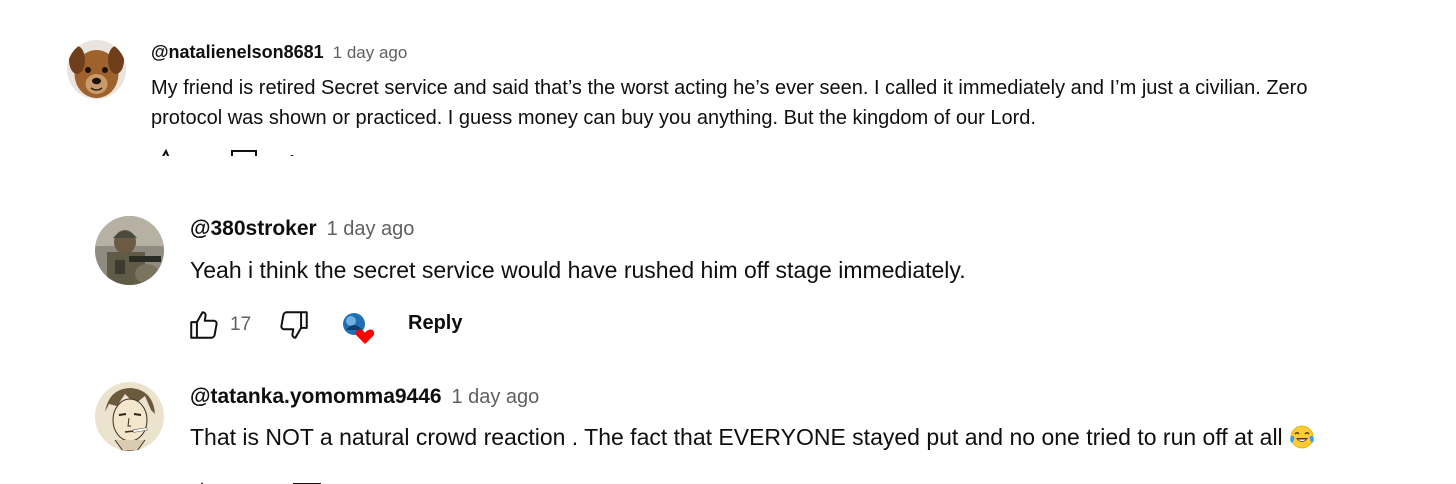 Image resolution: width=1456 pixels, height=484 pixels. I want to click on thumbs-up-icon, so click(204, 325).